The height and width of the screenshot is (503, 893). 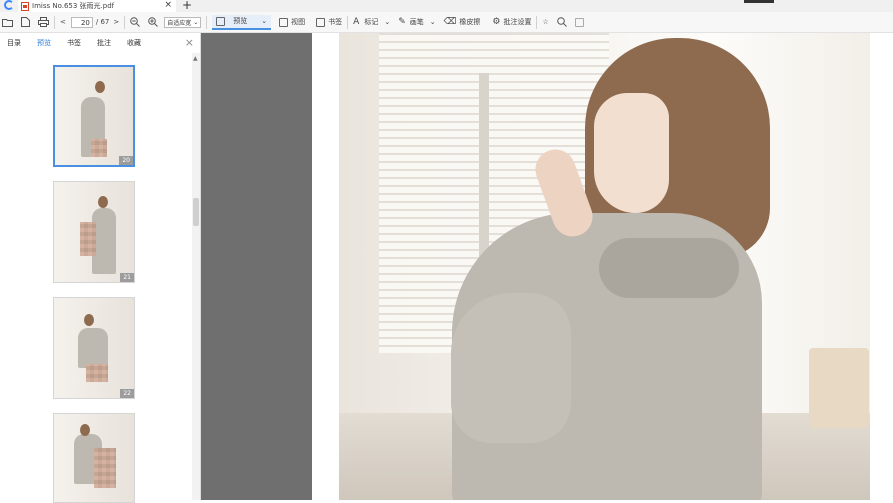 What do you see at coordinates (63, 22) in the screenshot?
I see `prev-page-button: <` at bounding box center [63, 22].